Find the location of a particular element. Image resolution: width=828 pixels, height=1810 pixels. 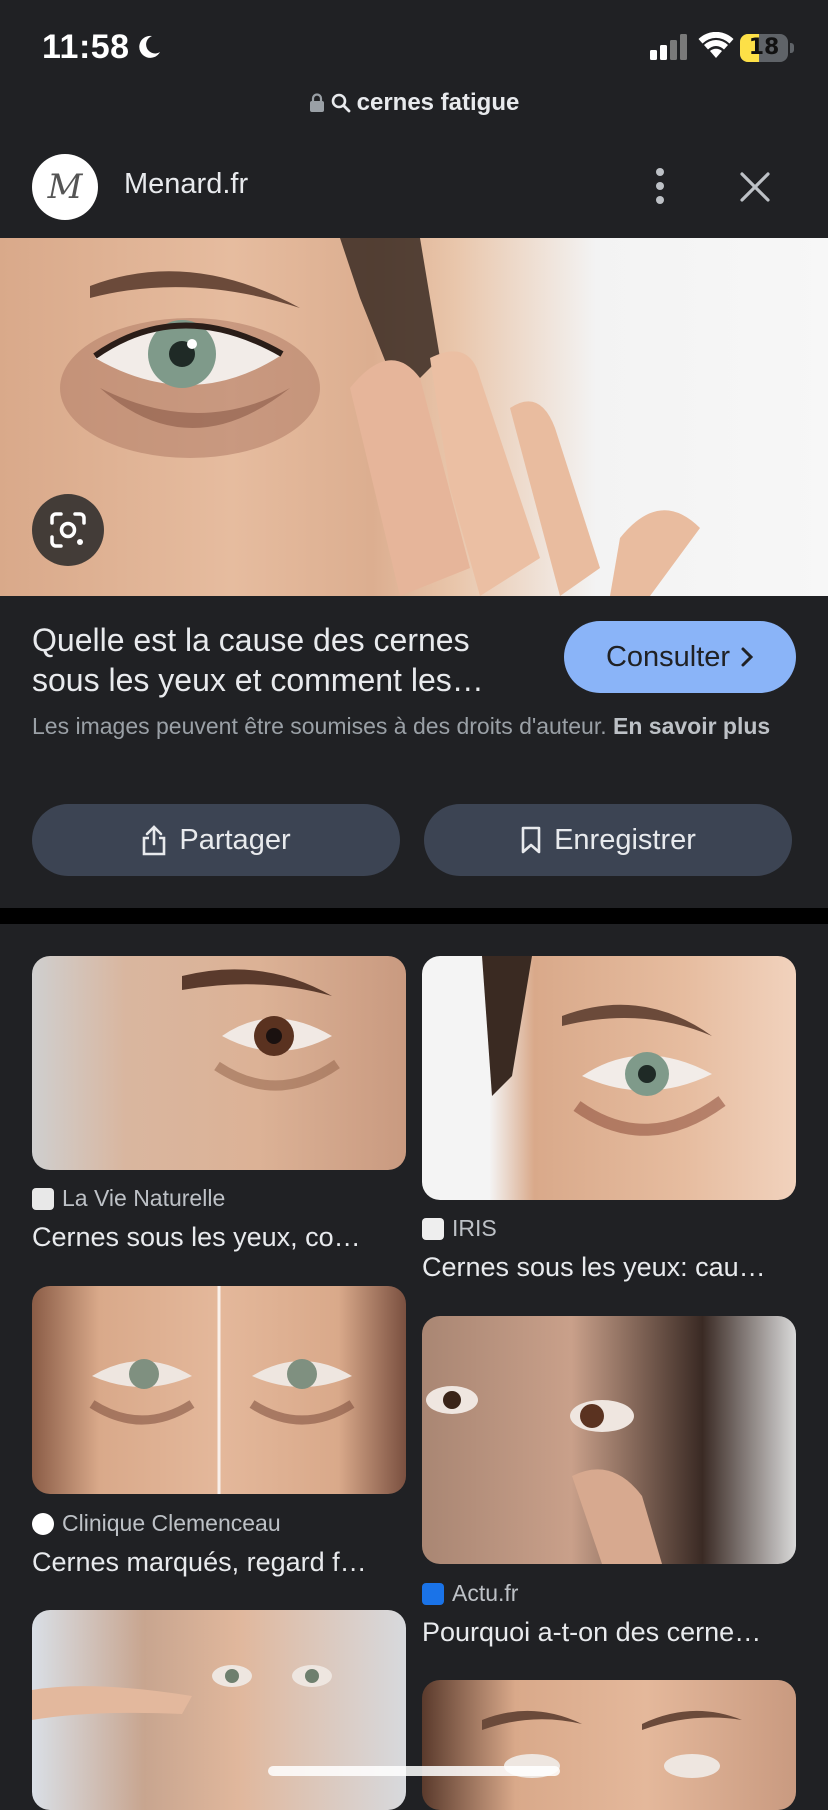

search-icon is located at coordinates (341, 103).